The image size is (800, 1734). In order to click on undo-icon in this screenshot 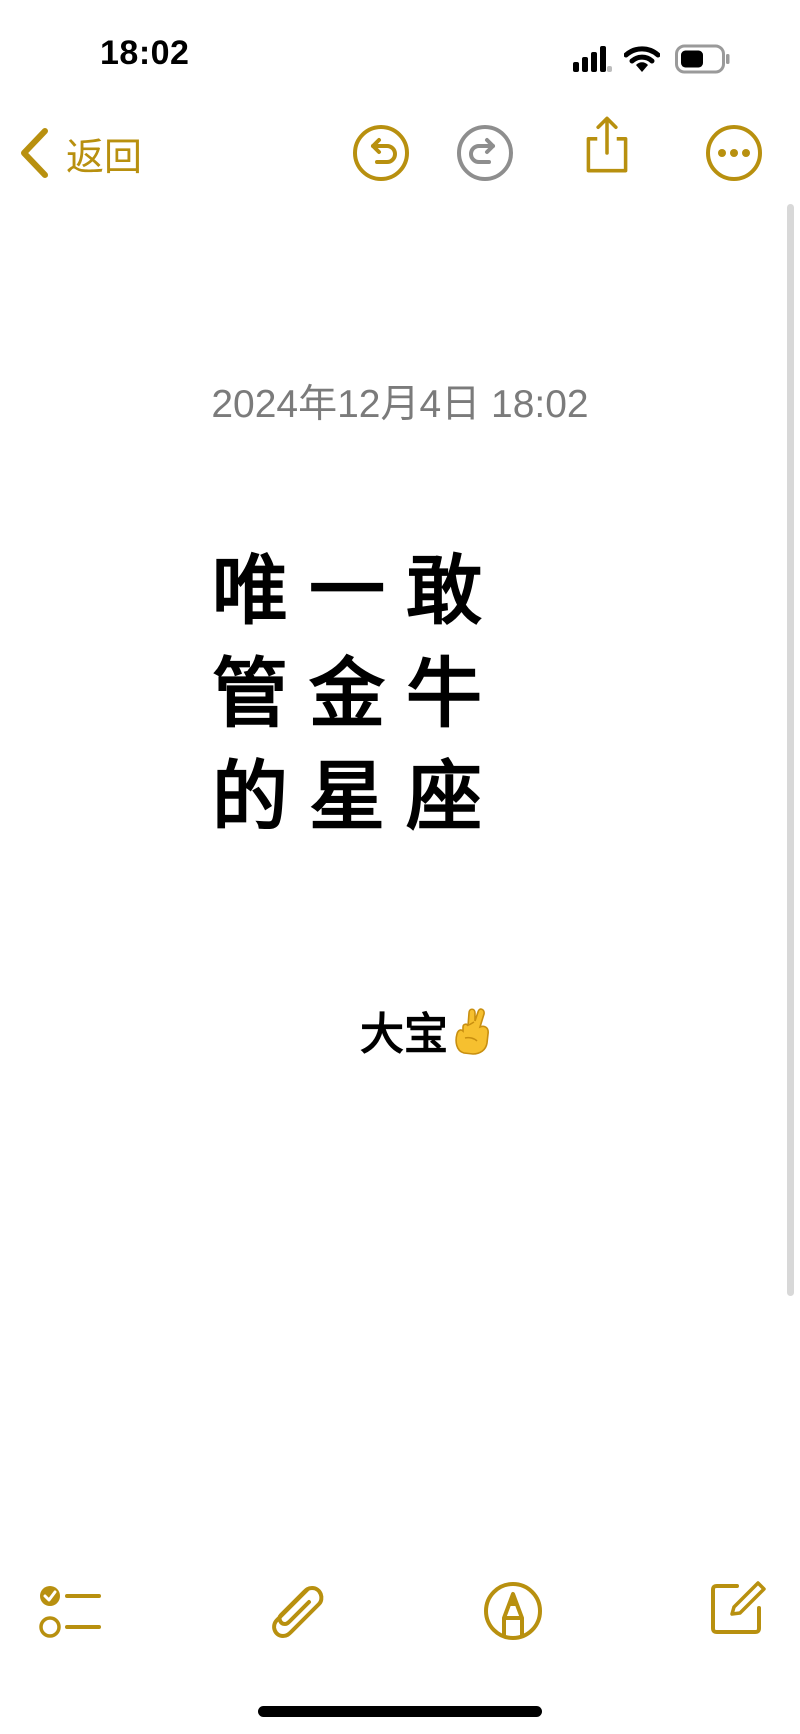, I will do `click(381, 153)`.